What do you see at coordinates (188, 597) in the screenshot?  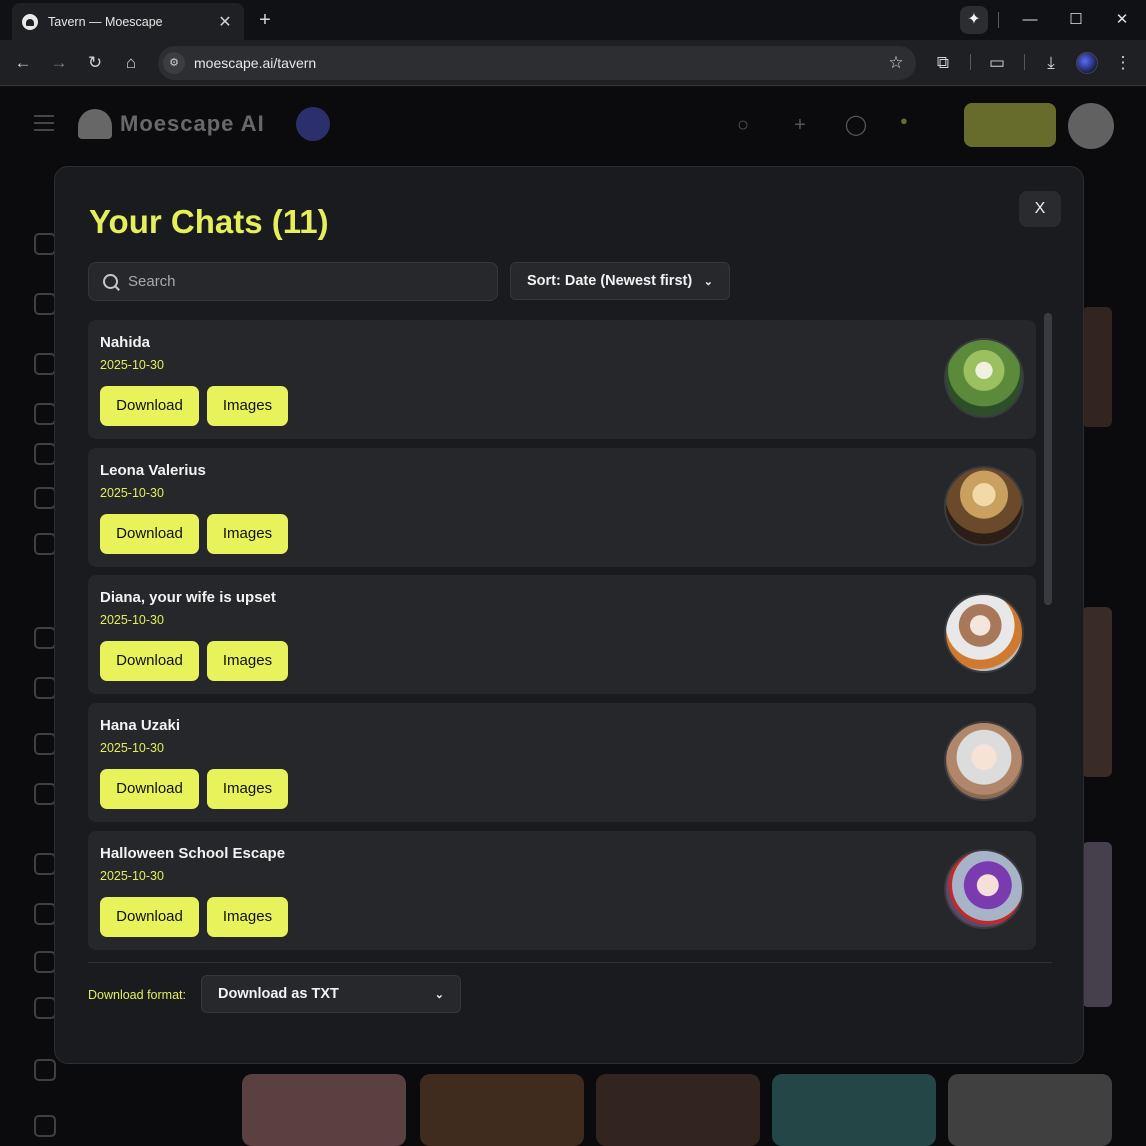 I see `chat-name: Diana, your wife is upset` at bounding box center [188, 597].